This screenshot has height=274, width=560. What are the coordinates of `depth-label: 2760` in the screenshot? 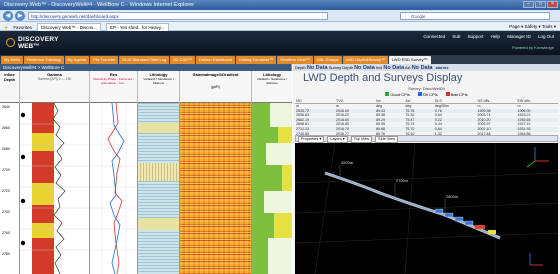 It's located at (6, 233).